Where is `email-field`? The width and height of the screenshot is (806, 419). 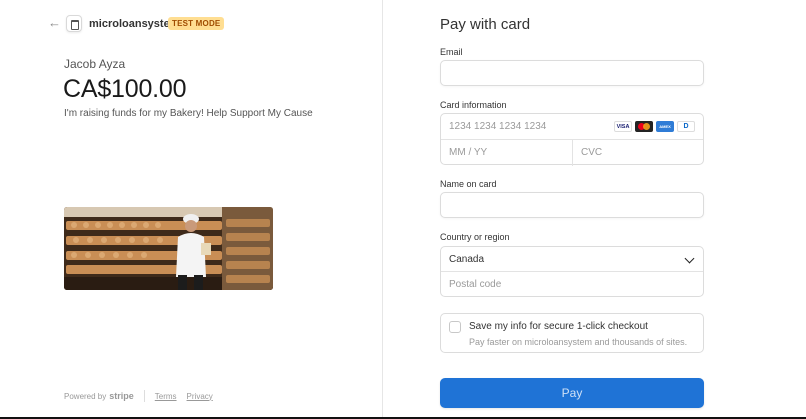 email-field is located at coordinates (572, 73).